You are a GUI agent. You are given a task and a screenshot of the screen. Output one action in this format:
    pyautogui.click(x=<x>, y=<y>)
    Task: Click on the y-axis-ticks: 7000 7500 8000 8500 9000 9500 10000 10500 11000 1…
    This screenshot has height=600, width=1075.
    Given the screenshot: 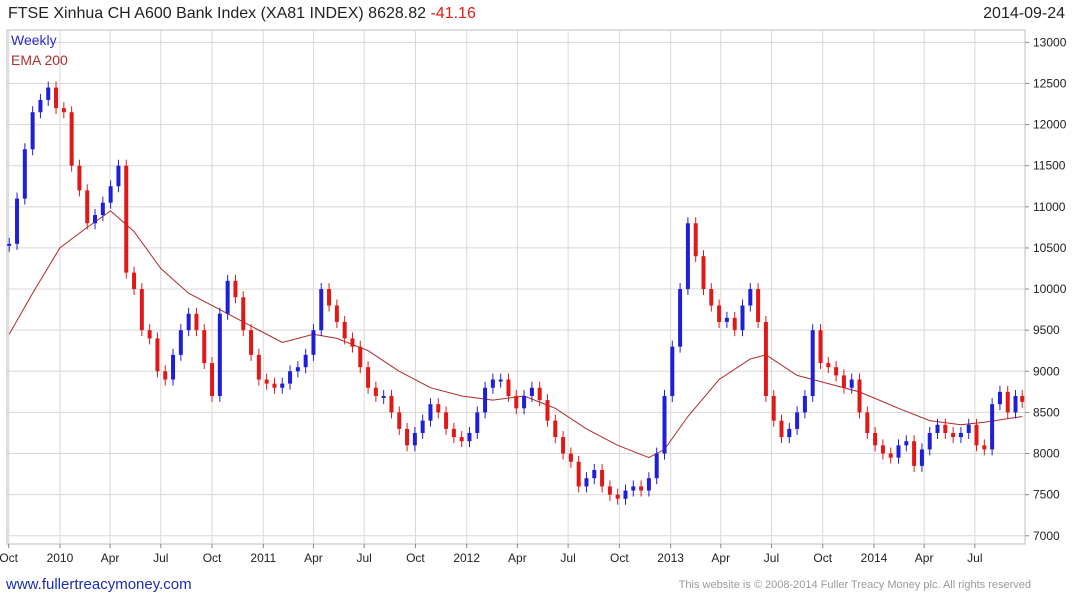 What is the action you would take?
    pyautogui.click(x=1046, y=289)
    